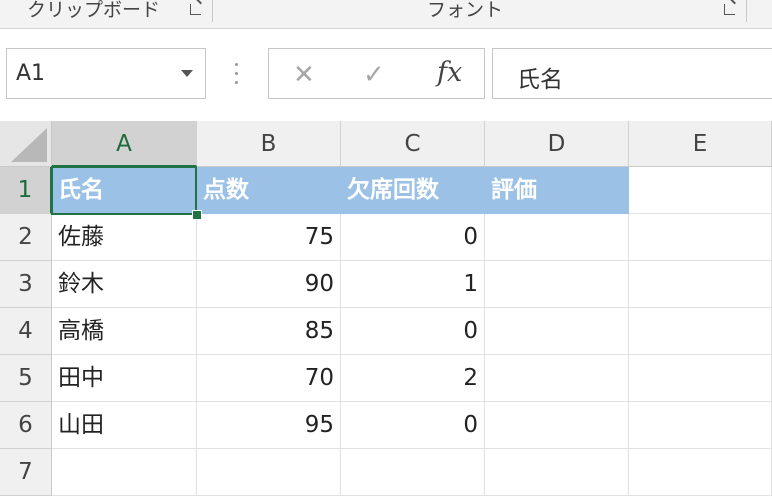  What do you see at coordinates (26, 237) in the screenshot?
I see `row-header-2: 2` at bounding box center [26, 237].